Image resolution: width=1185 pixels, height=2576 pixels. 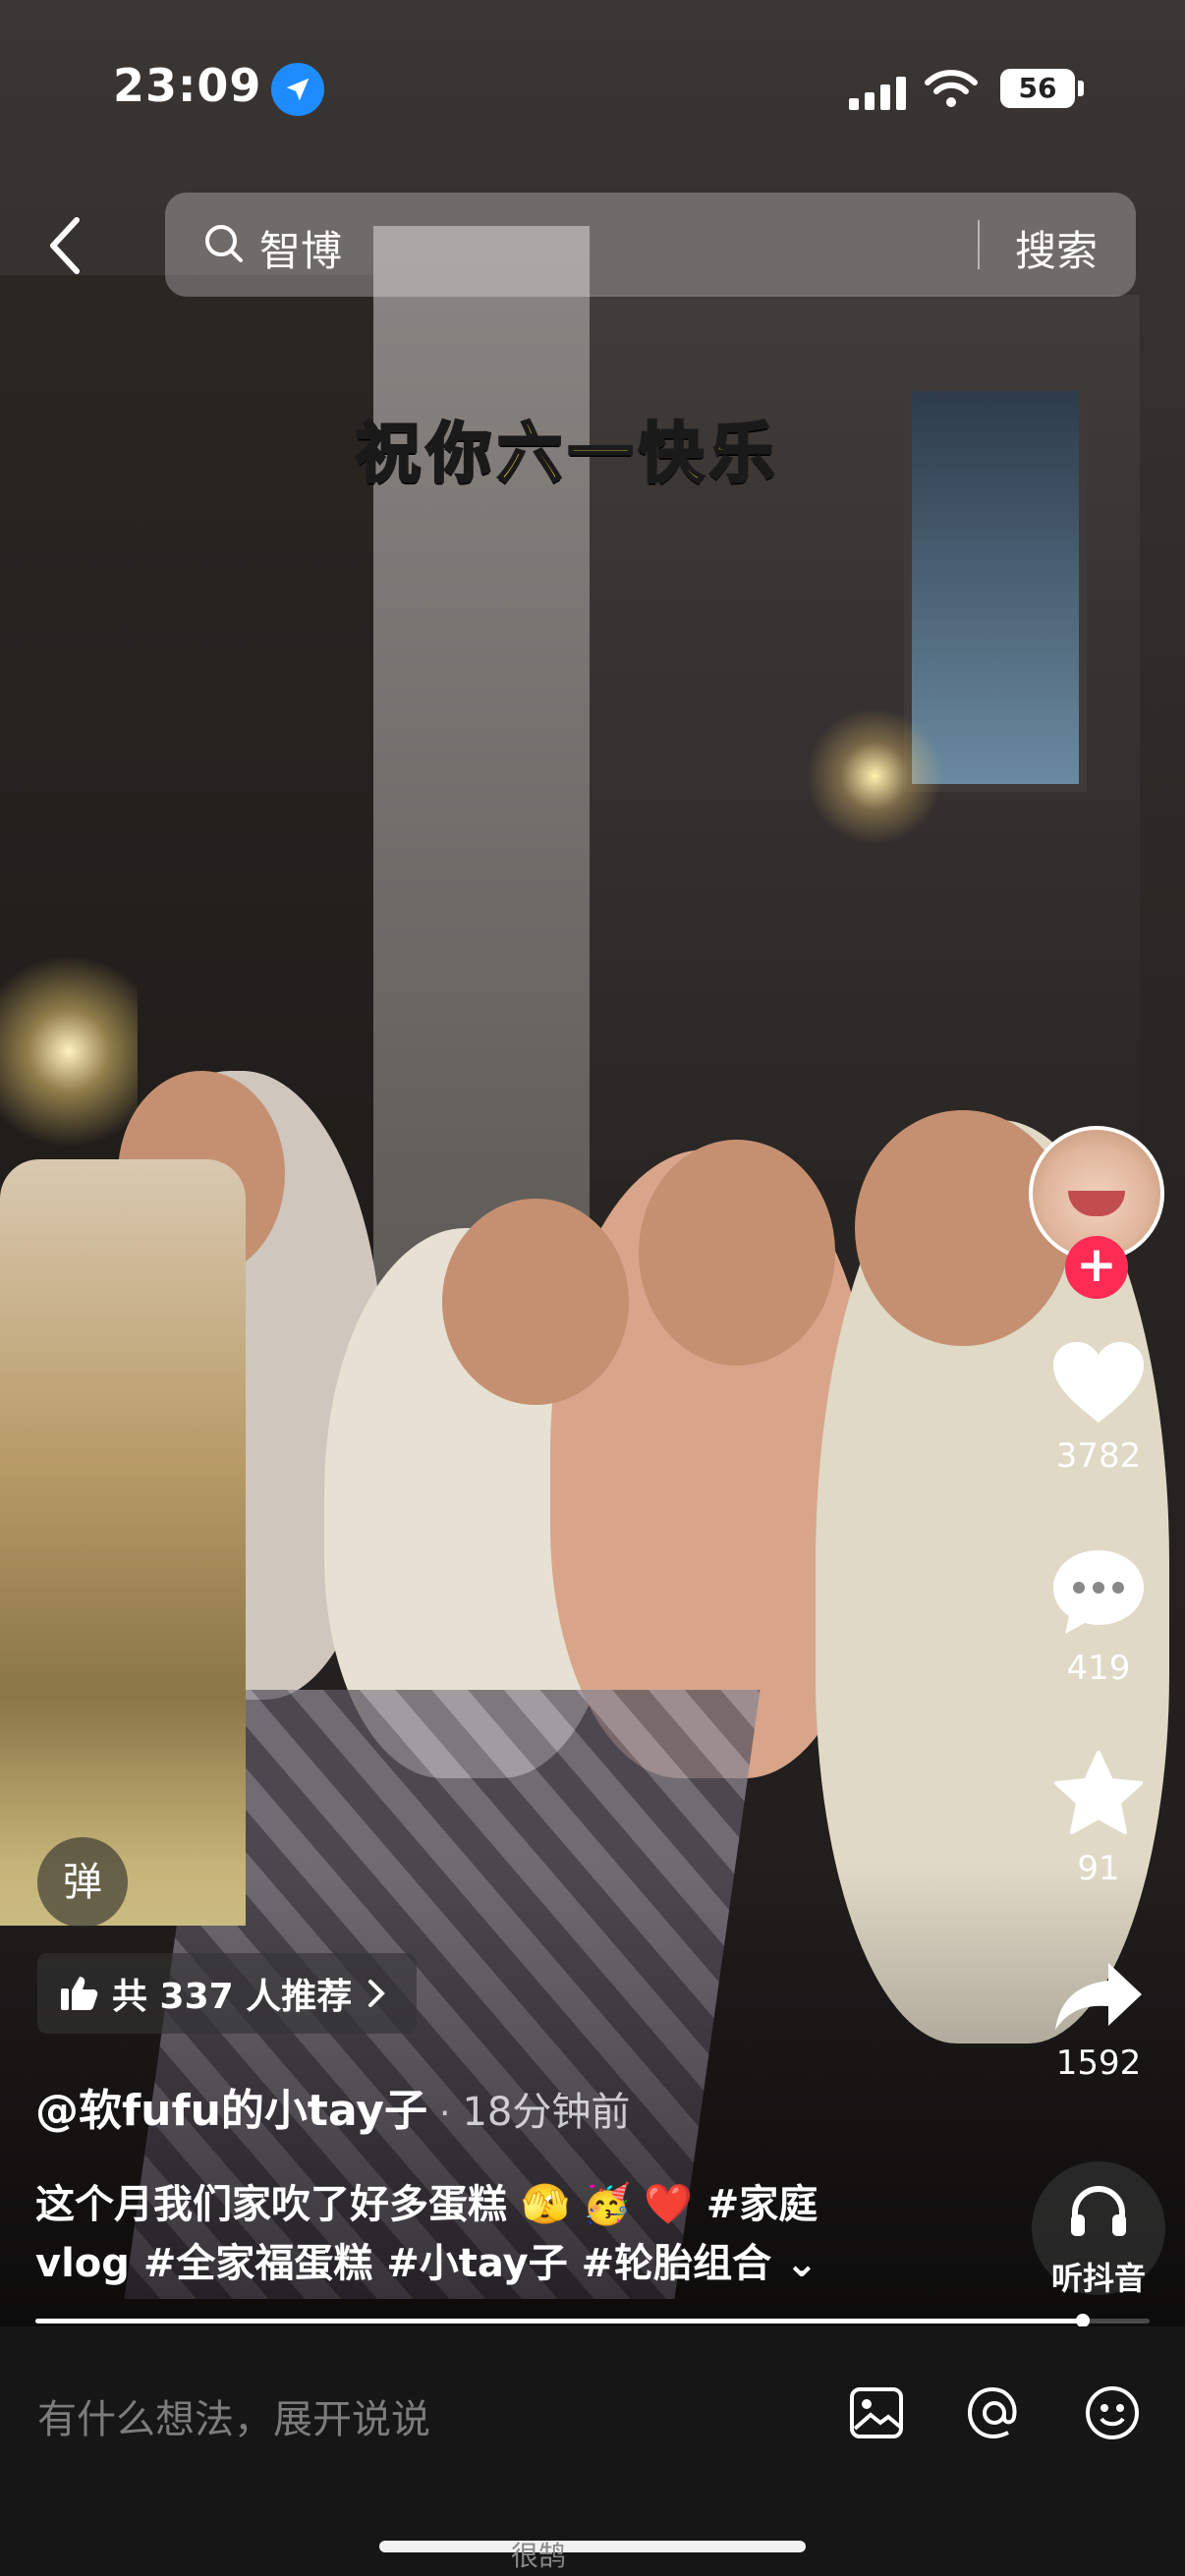 I want to click on scene-door-frame, so click(x=482, y=766).